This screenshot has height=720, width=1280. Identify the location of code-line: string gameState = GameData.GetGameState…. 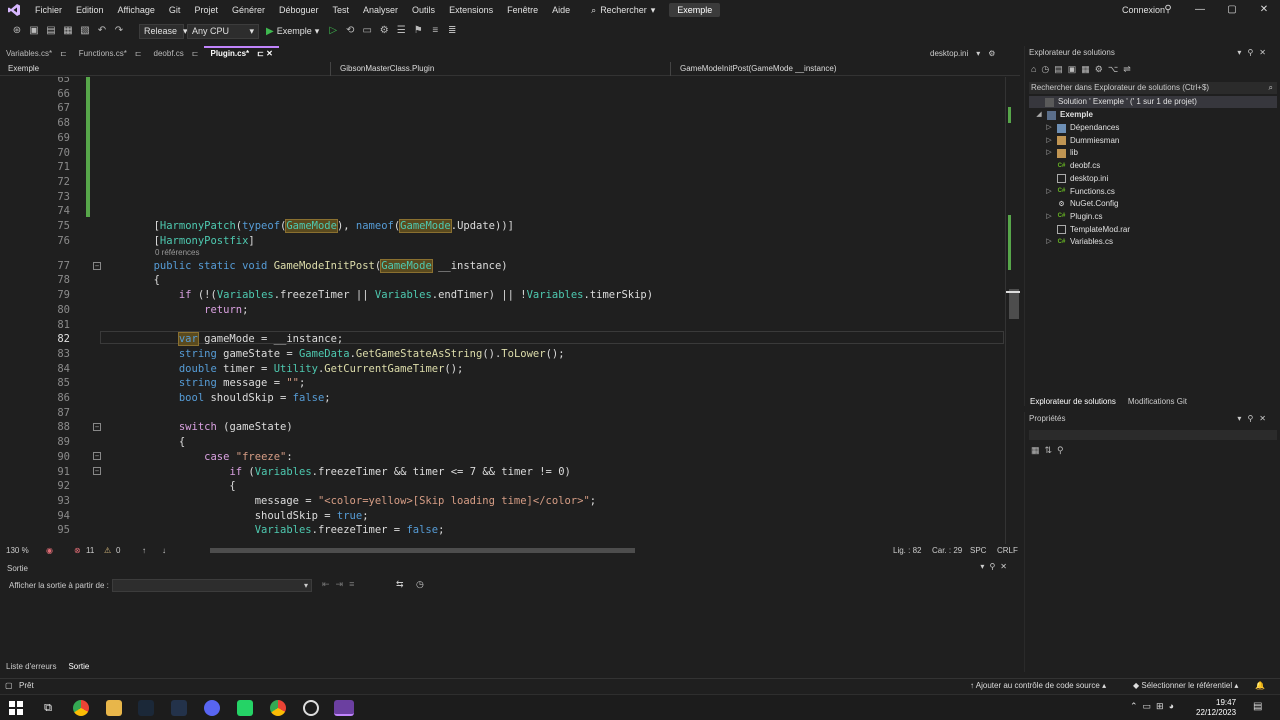
(334, 354).